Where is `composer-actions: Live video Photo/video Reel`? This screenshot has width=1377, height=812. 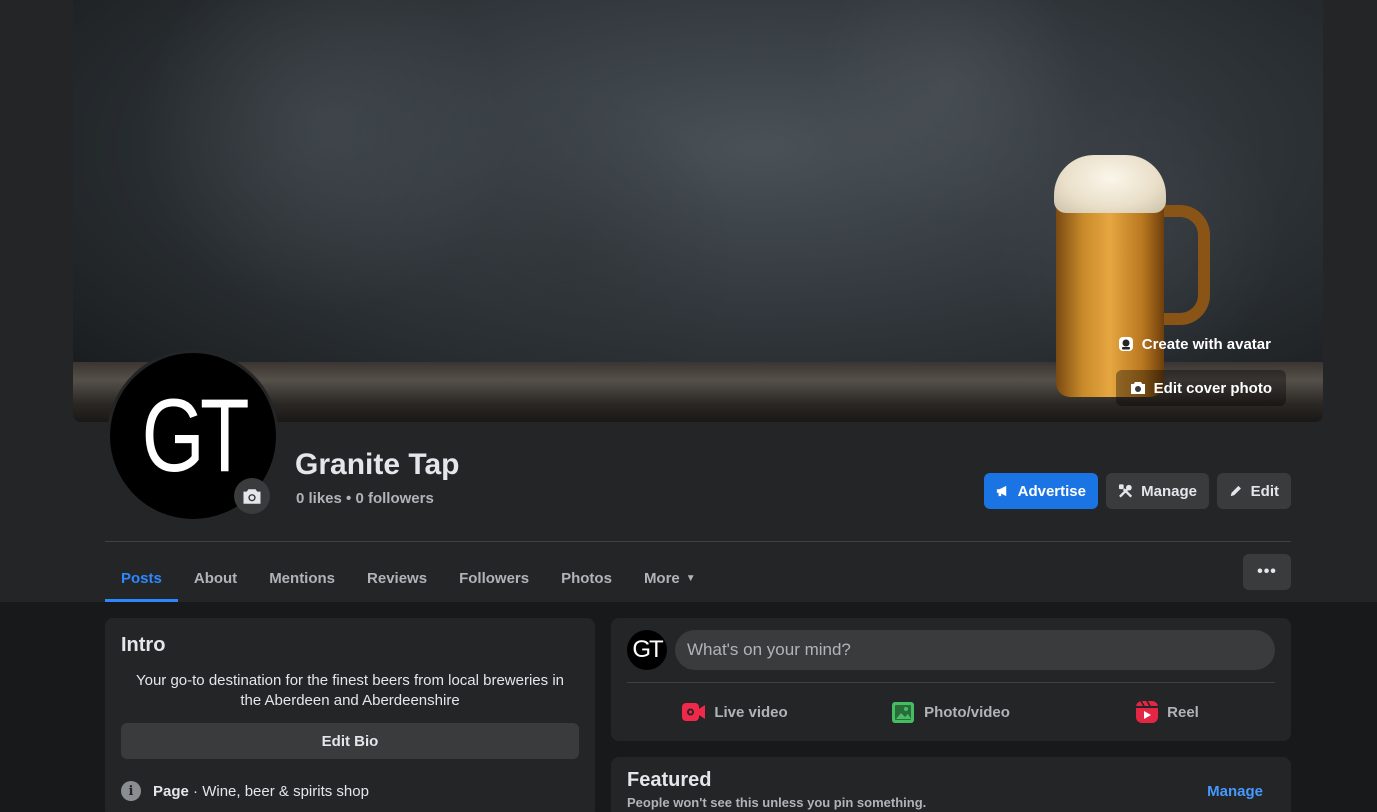 composer-actions: Live video Photo/video Reel is located at coordinates (951, 712).